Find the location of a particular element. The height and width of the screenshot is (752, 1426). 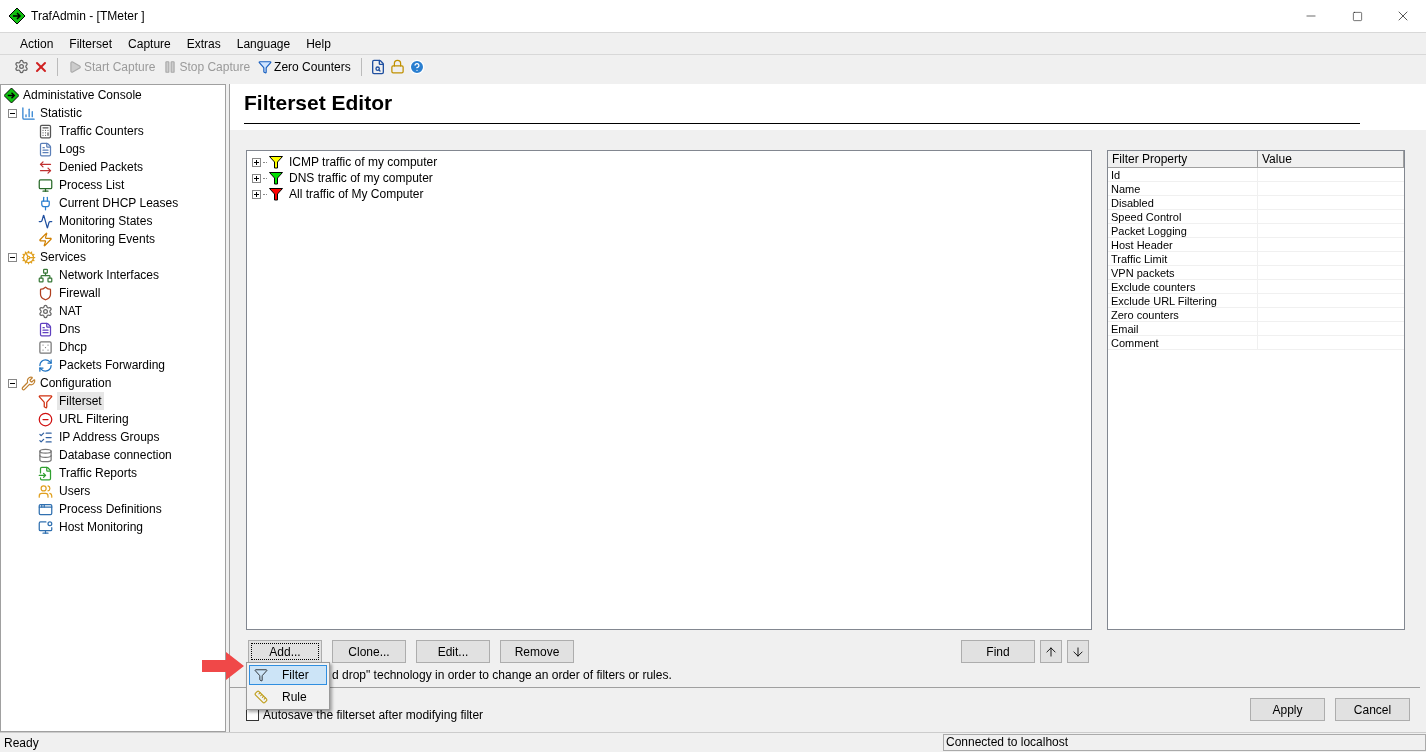

tree-item: URL Filtering is located at coordinates (94, 419).